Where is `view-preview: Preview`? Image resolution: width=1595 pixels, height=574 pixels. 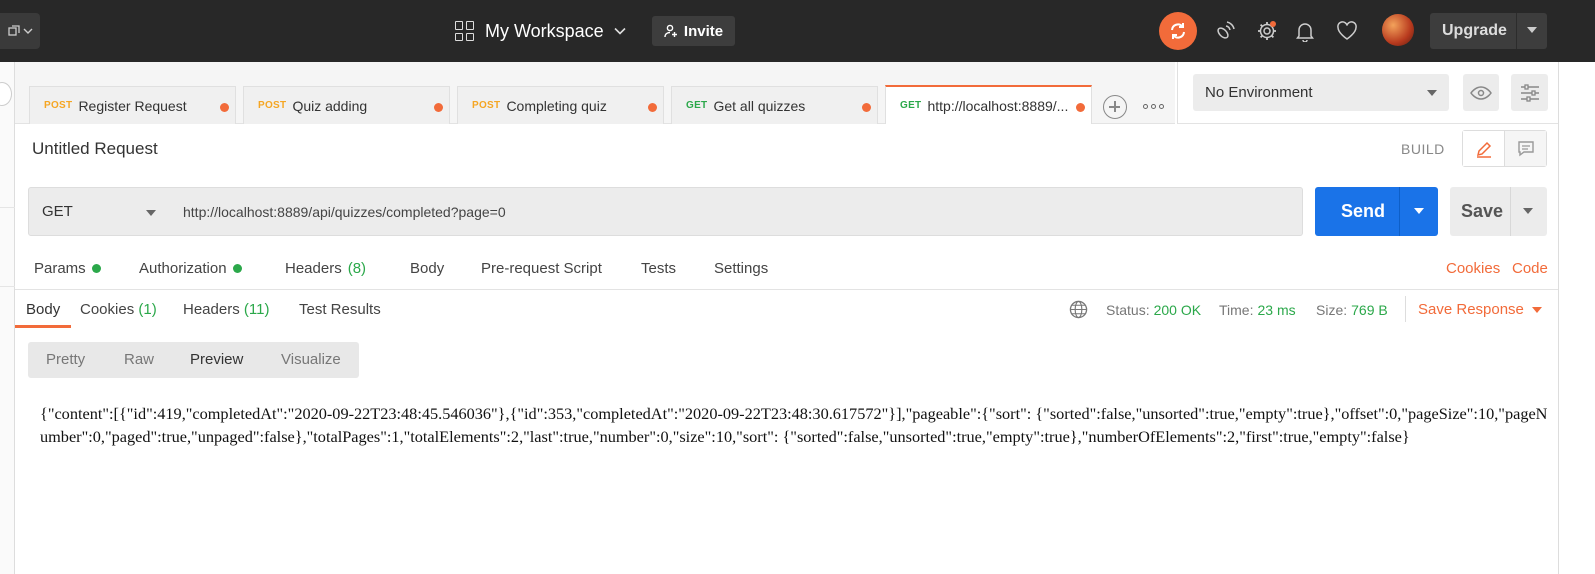 view-preview: Preview is located at coordinates (216, 359).